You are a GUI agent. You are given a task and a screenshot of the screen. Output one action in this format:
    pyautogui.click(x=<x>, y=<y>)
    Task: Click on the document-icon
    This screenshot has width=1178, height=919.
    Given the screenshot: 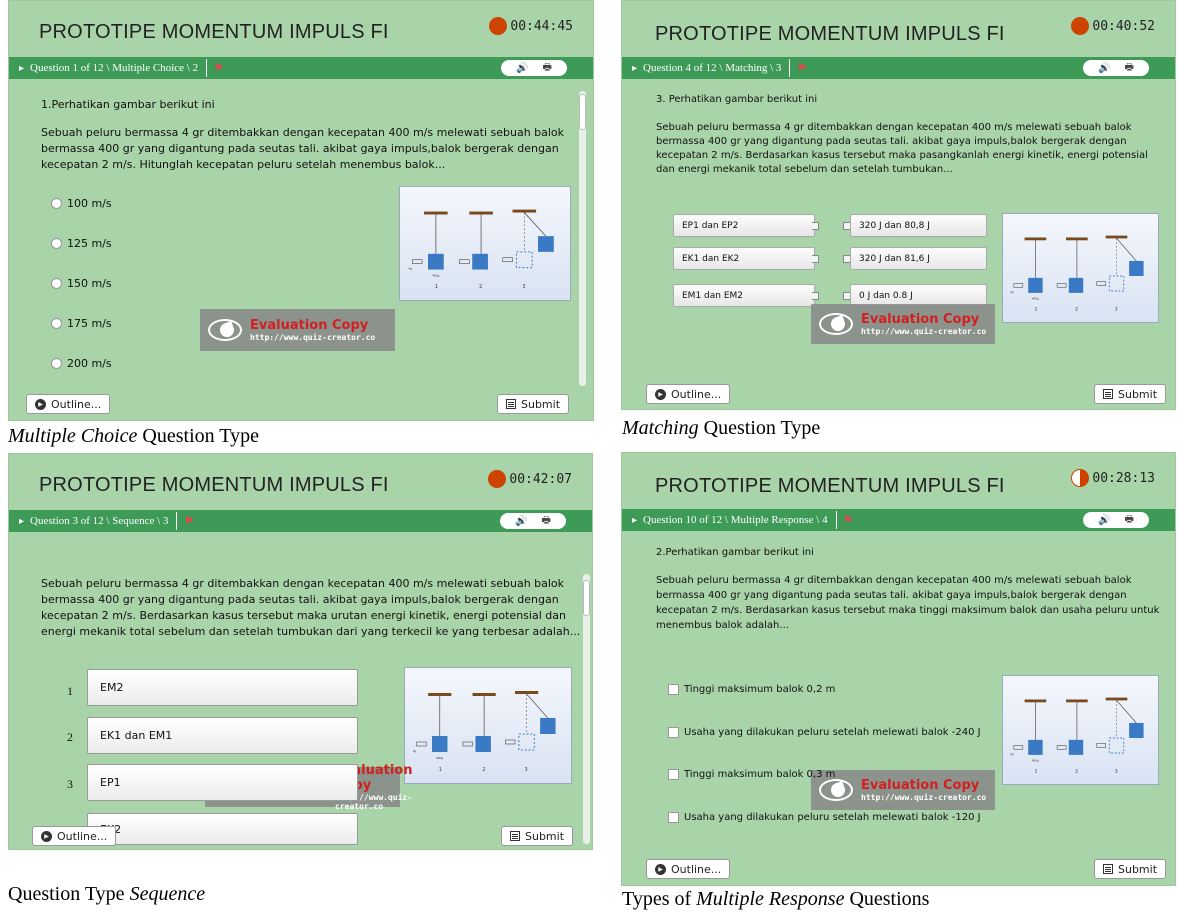 What is the action you would take?
    pyautogui.click(x=515, y=836)
    